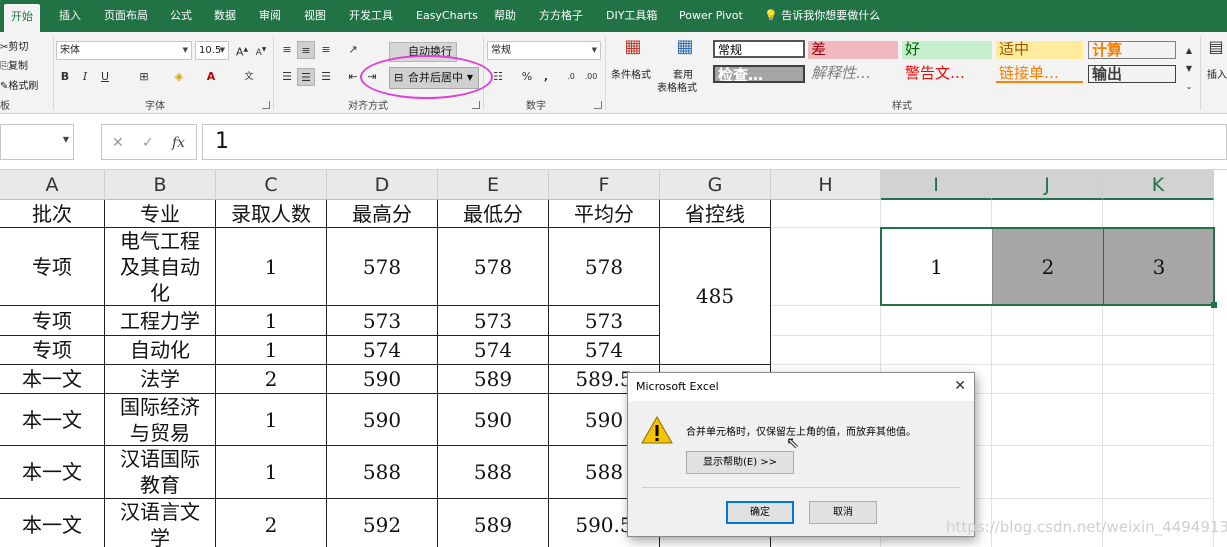 The width and height of the screenshot is (1227, 547). What do you see at coordinates (843, 512) in the screenshot?
I see `cancel-button: 取消` at bounding box center [843, 512].